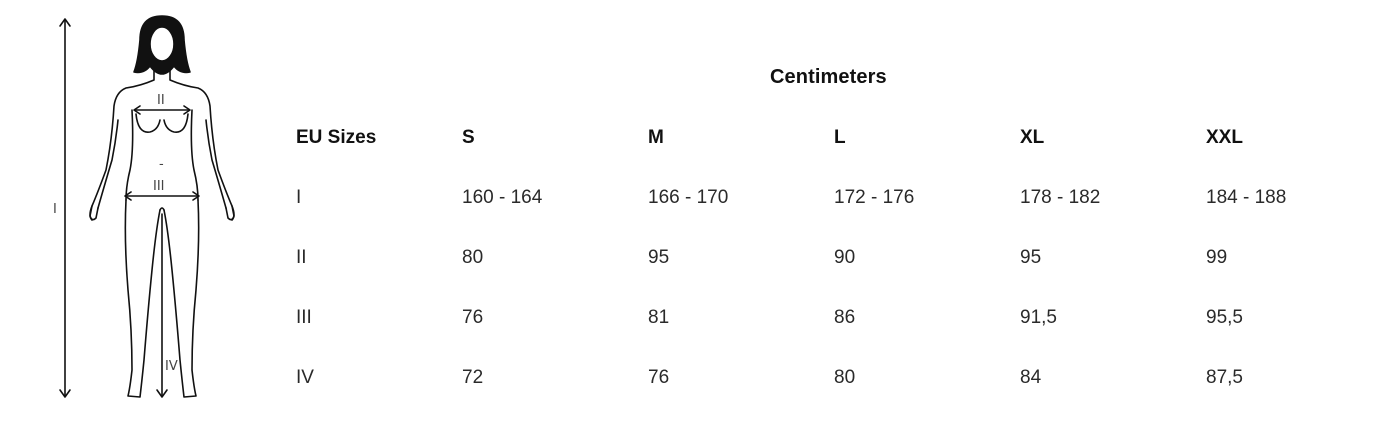 The image size is (1386, 435). What do you see at coordinates (845, 317) in the screenshot?
I see `table-cell: 86` at bounding box center [845, 317].